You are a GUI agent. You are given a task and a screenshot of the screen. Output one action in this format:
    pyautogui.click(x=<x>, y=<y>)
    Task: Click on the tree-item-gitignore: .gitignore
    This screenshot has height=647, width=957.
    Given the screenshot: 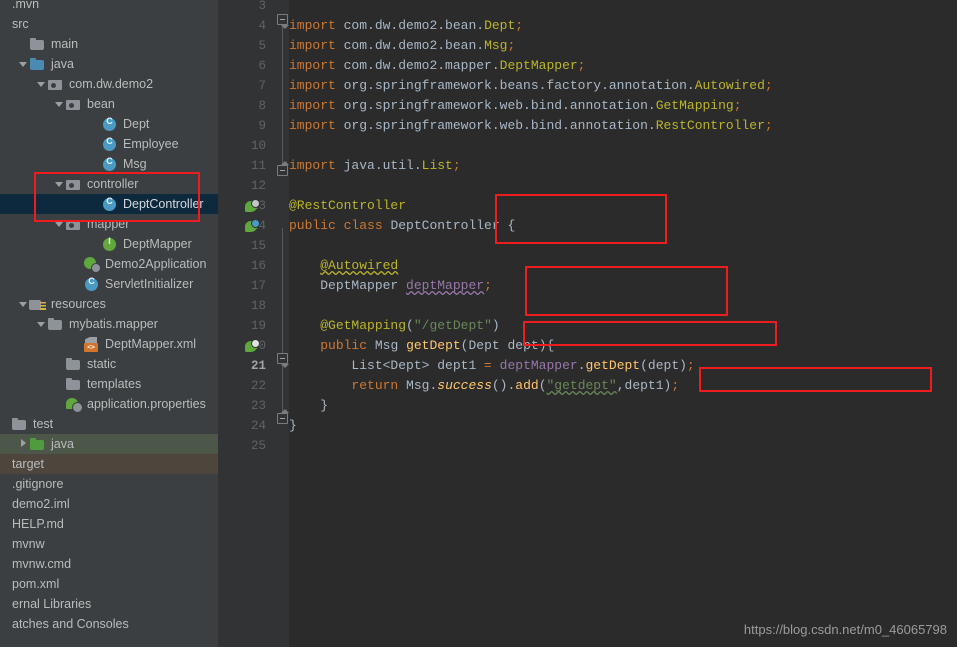 What is the action you would take?
    pyautogui.click(x=109, y=484)
    